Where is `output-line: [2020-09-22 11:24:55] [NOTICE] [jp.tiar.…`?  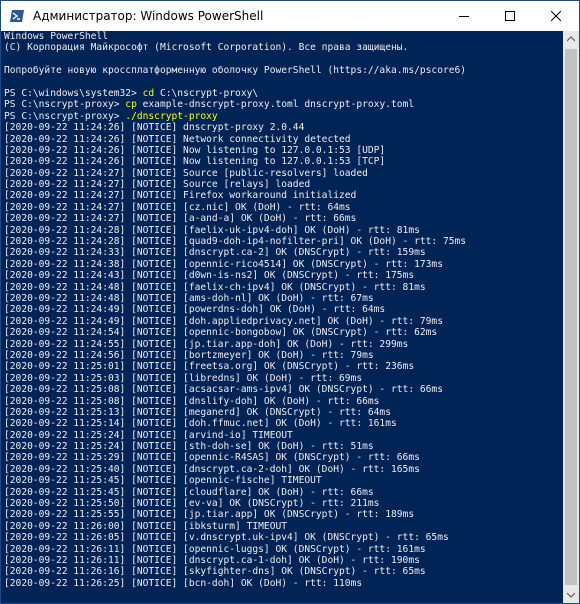 output-line: [2020-09-22 11:24:55] [NOTICE] [jp.tiar.… is located at coordinates (206, 344).